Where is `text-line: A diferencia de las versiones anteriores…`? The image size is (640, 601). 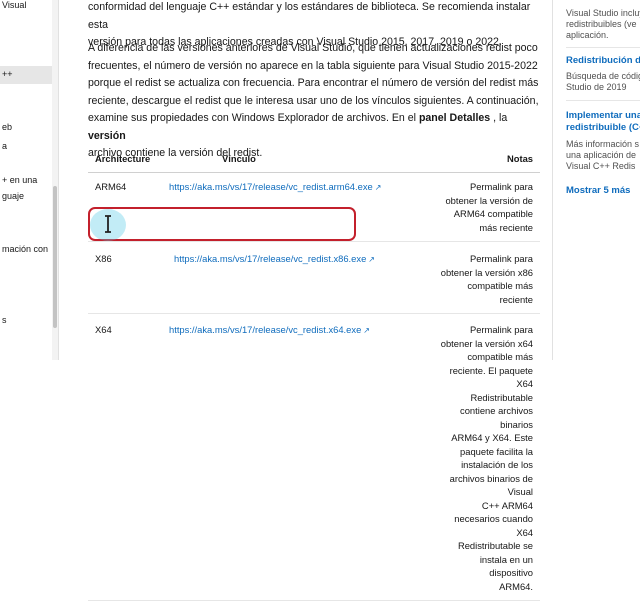
text-line: A diferencia de las versiones anteriores… is located at coordinates (313, 48).